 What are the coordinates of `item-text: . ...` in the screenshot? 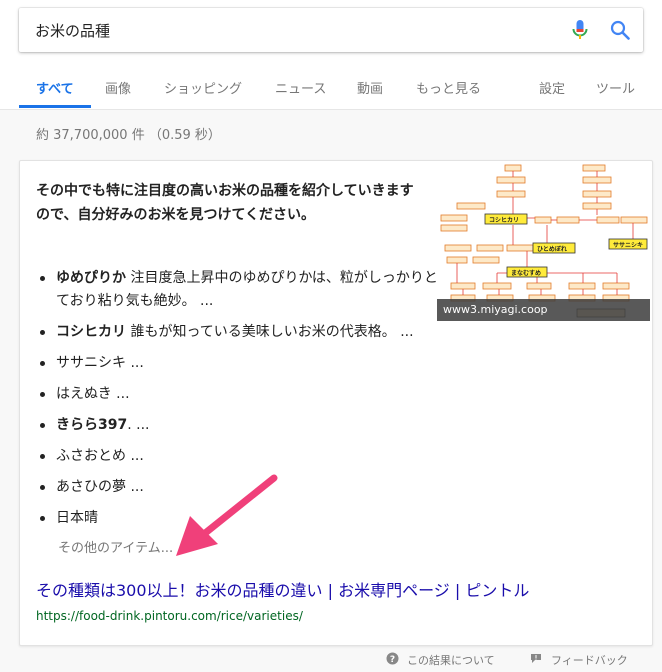 It's located at (138, 425).